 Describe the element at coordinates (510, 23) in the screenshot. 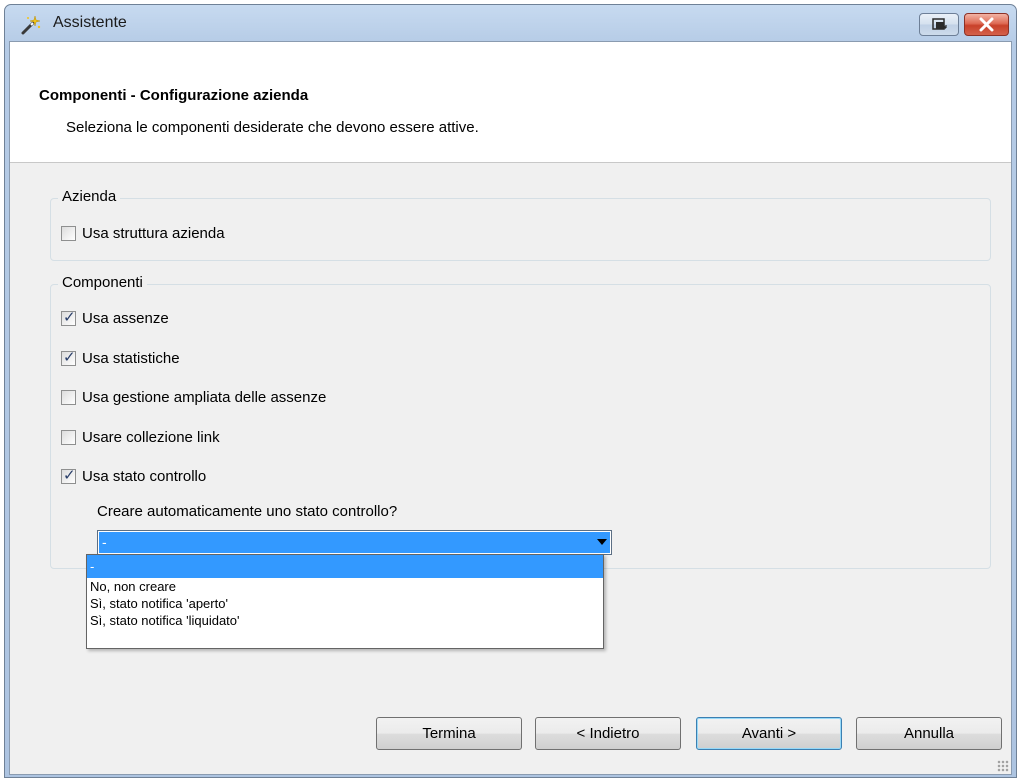

I see `title-bar: Assistente` at that location.